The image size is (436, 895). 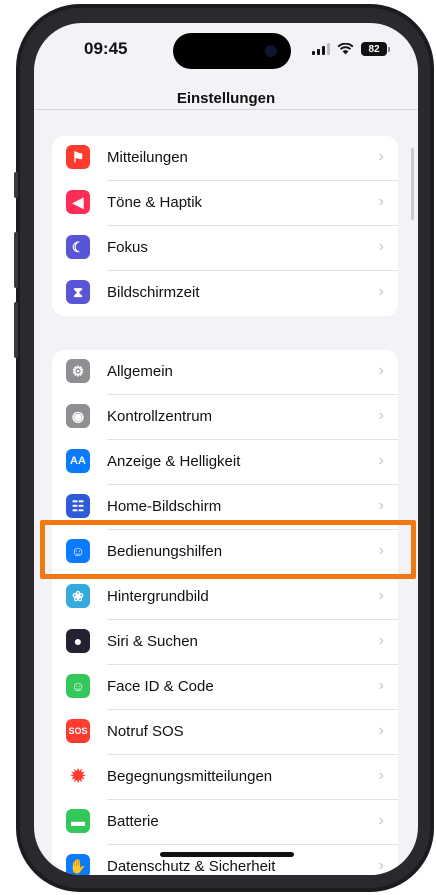 I want to click on status-bar: 09:45 82, so click(x=226, y=48).